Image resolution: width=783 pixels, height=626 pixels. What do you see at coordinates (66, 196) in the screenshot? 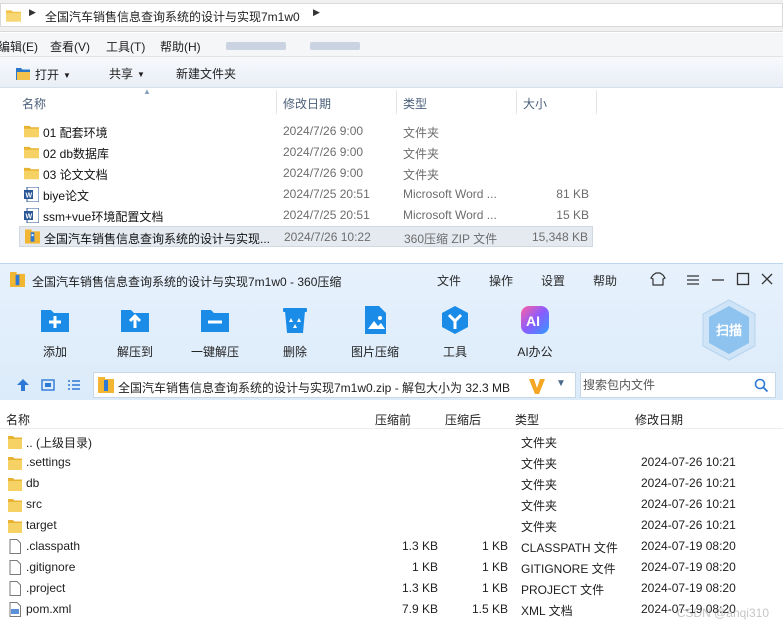
I see `file-name: biye论文` at bounding box center [66, 196].